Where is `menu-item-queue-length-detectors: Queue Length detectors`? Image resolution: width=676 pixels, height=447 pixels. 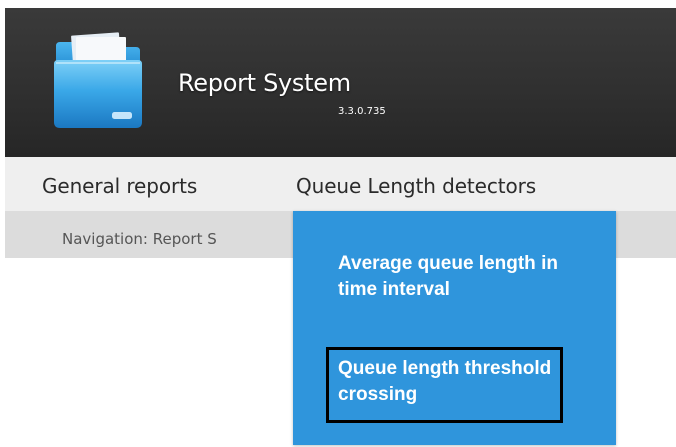
menu-item-queue-length-detectors: Queue Length detectors is located at coordinates (416, 186).